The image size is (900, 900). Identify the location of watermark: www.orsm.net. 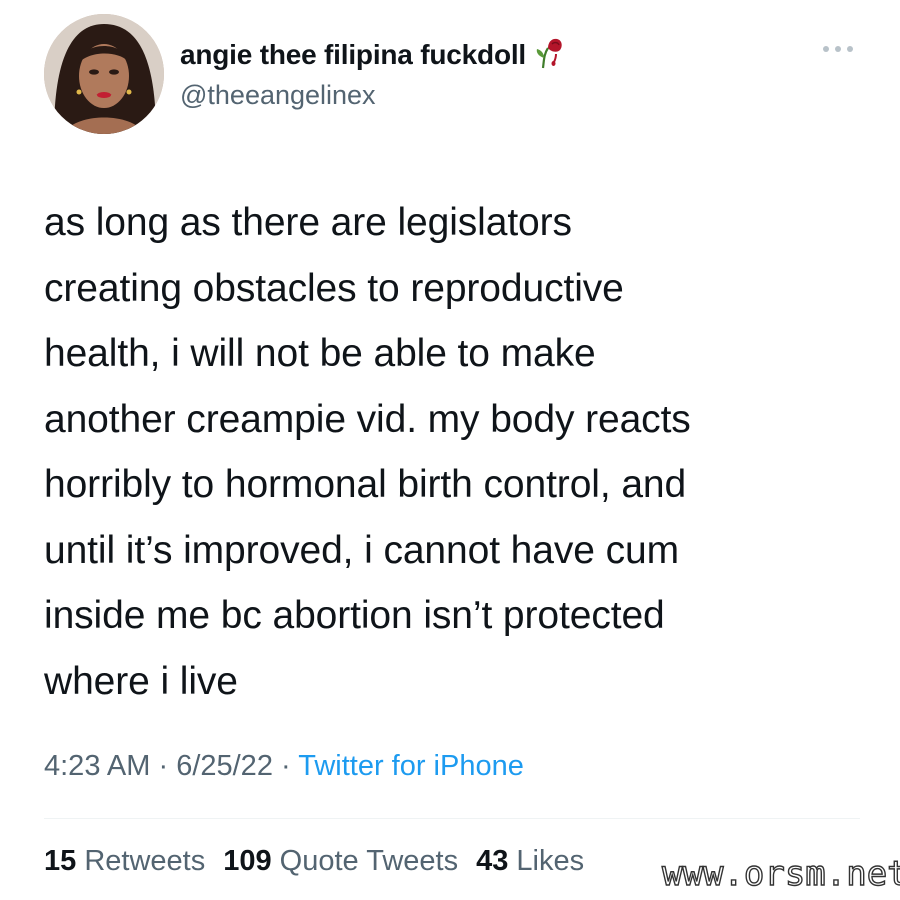
(780, 873).